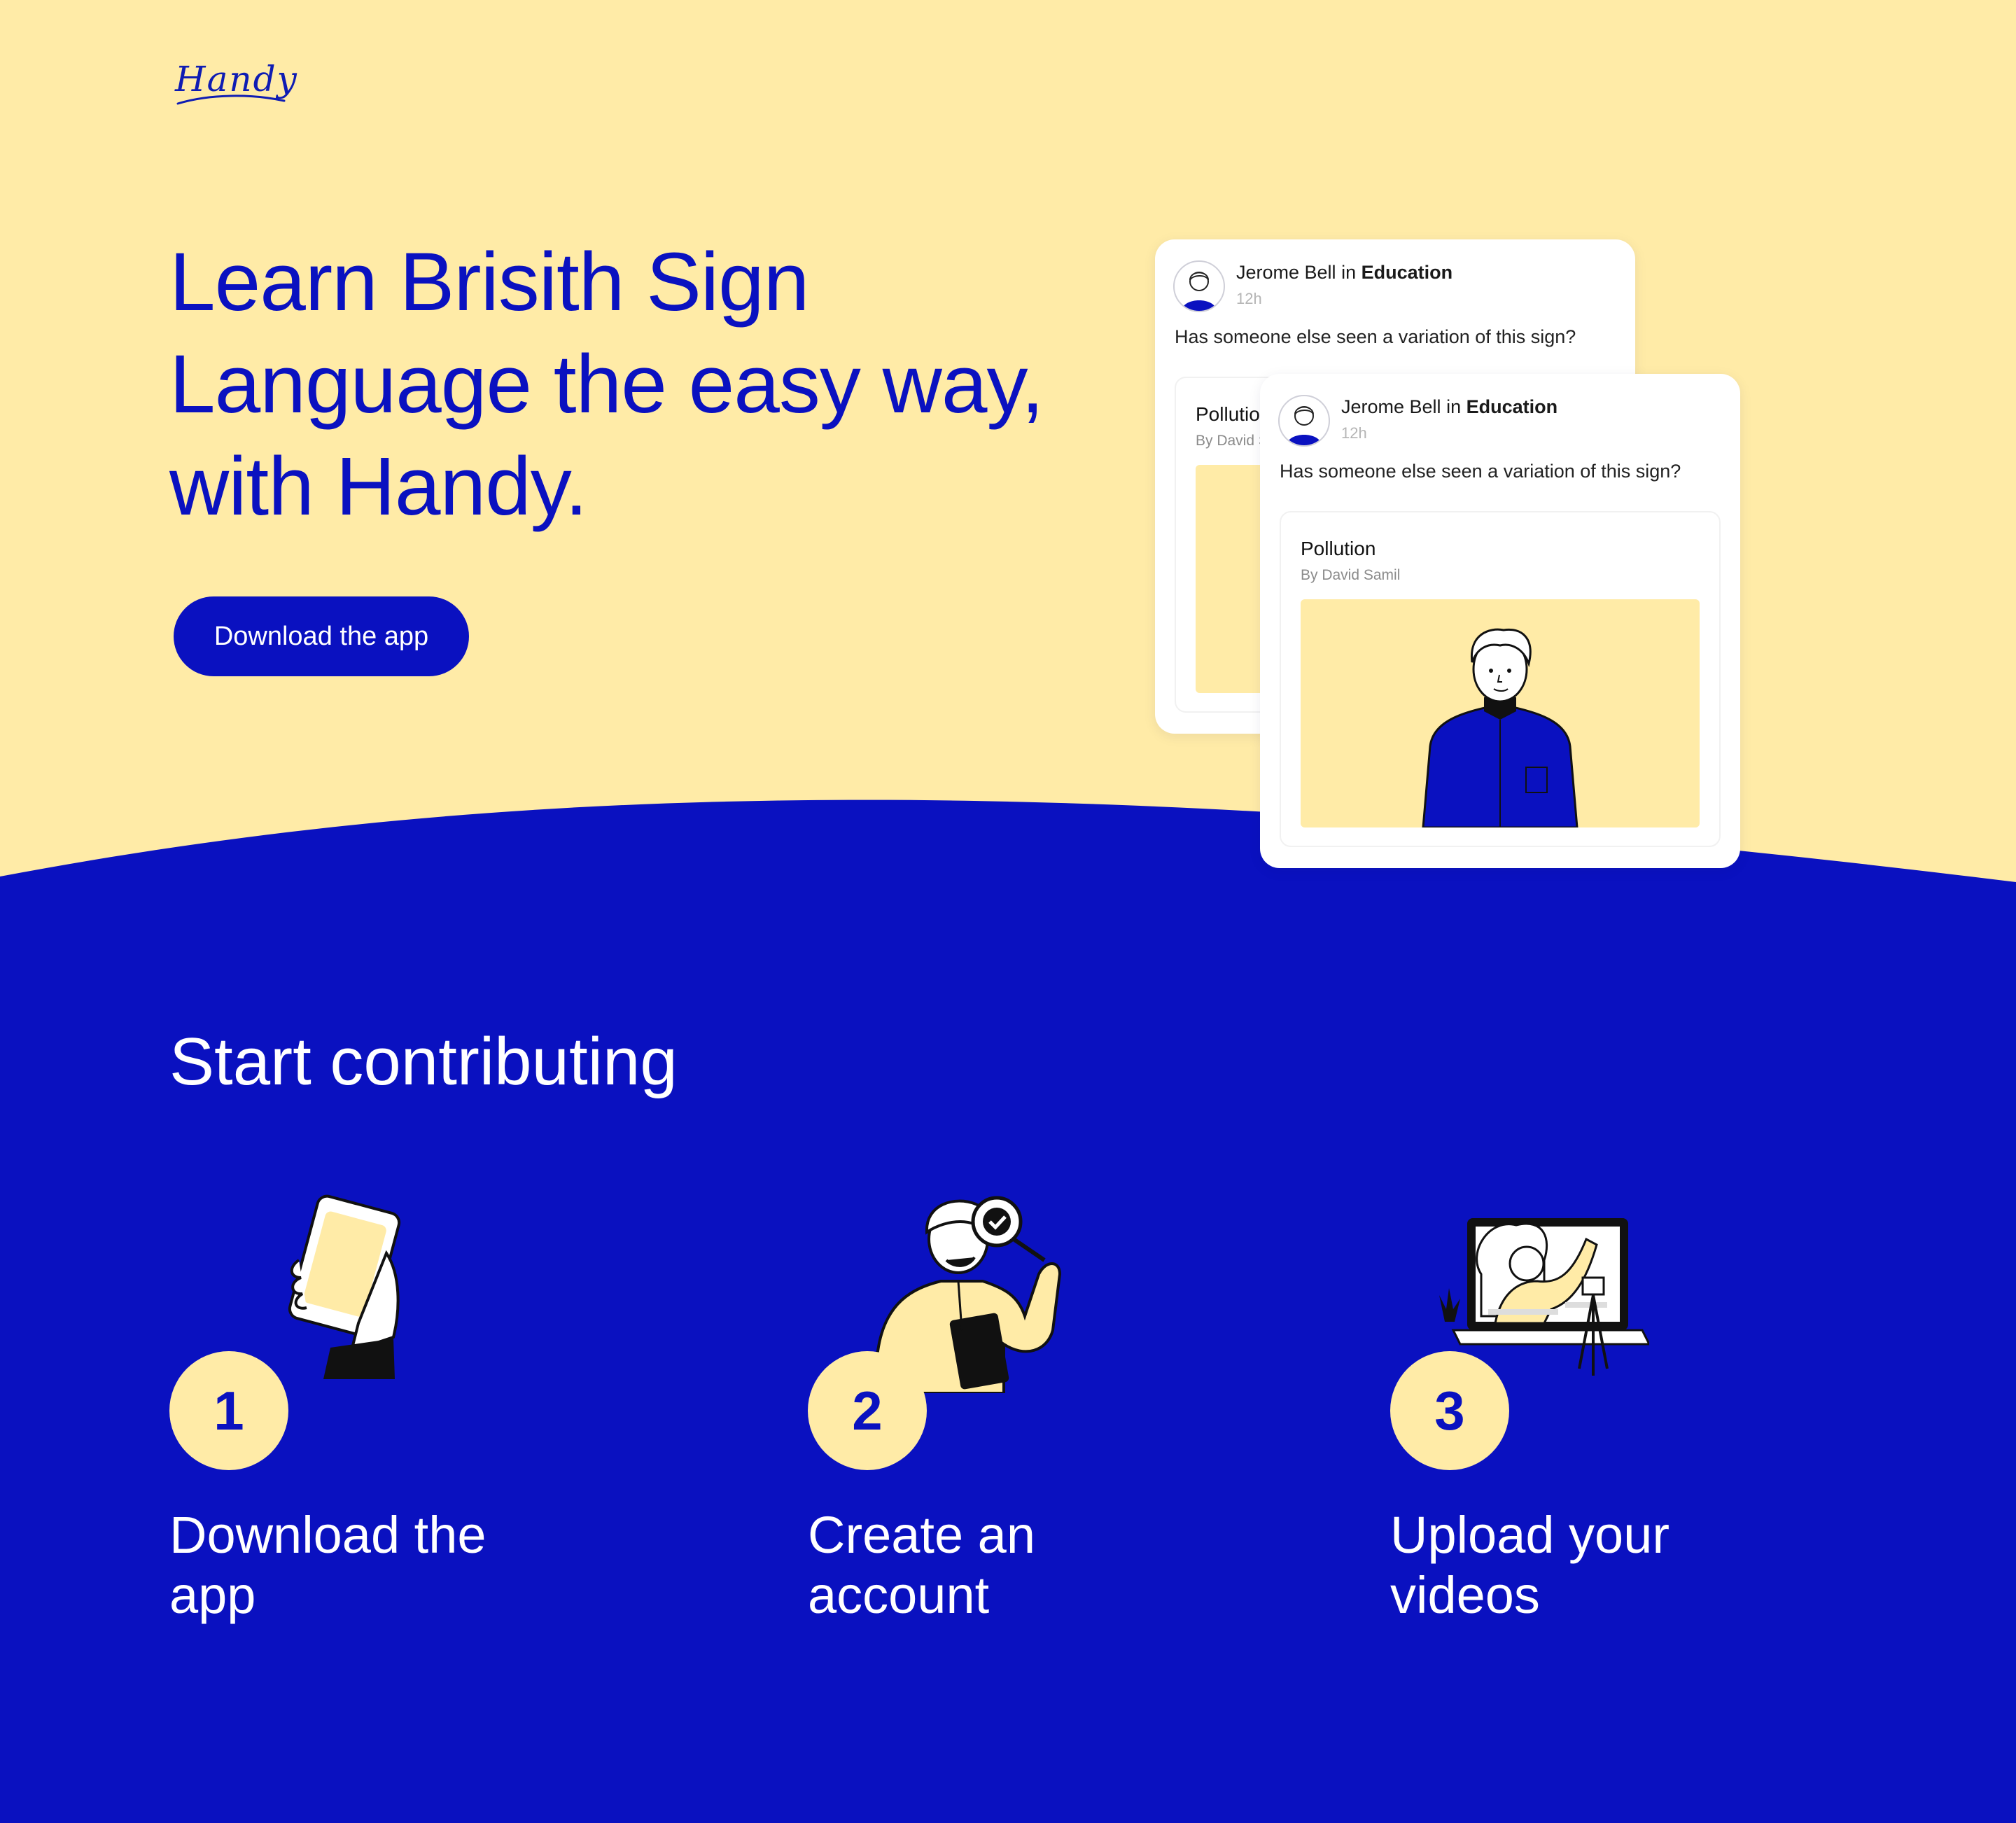 The image size is (2016, 1823). What do you see at coordinates (228, 1410) in the screenshot?
I see `step-number: 1` at bounding box center [228, 1410].